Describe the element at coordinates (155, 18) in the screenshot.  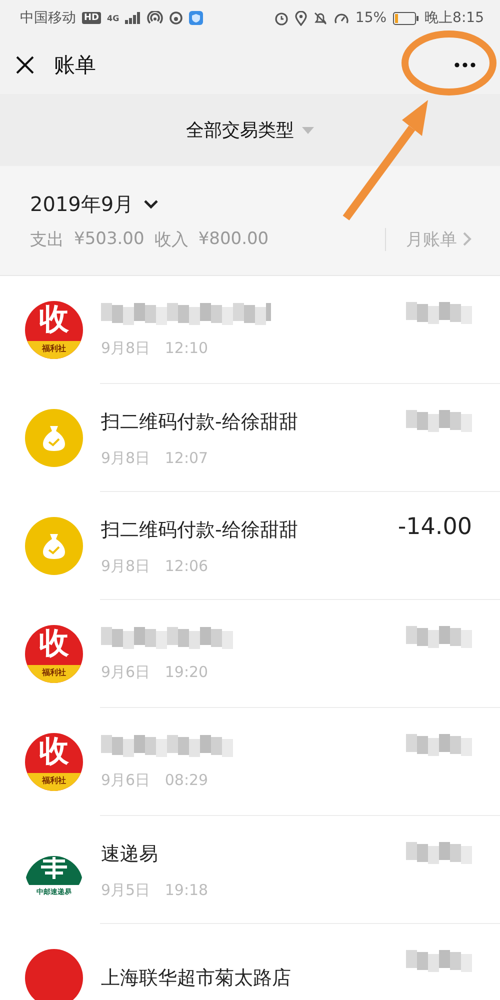
I see `hotspot-icon` at that location.